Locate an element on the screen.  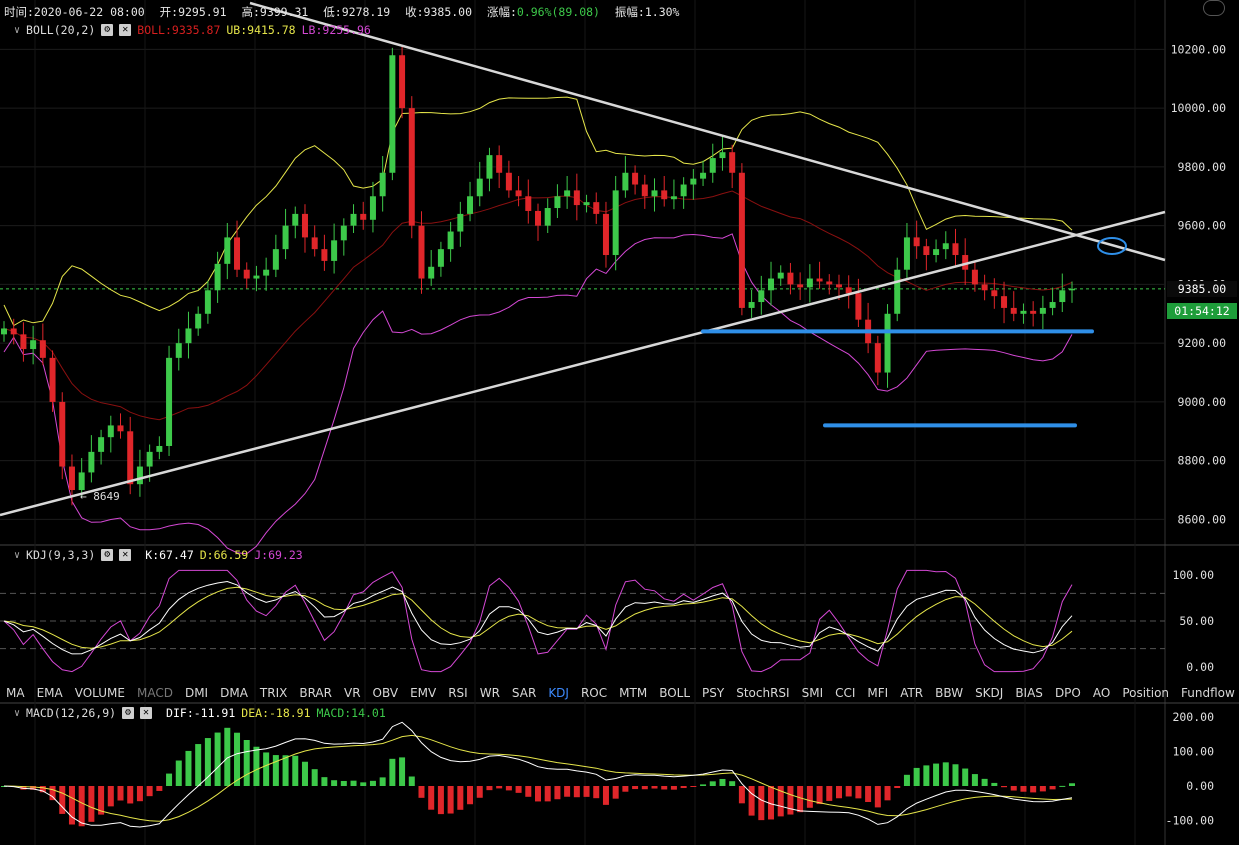
tab-psy: PSY is located at coordinates (713, 693).